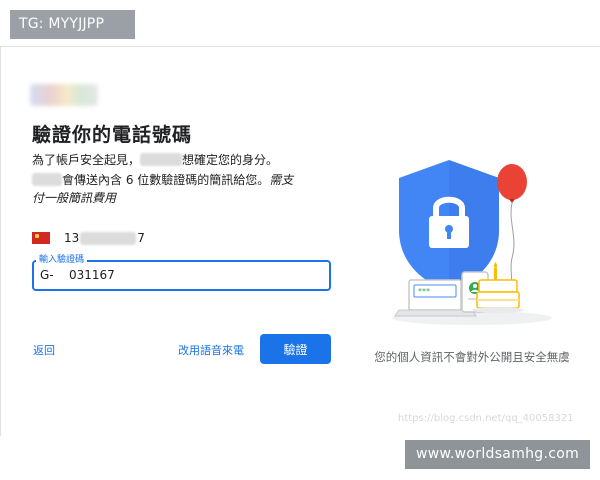 The height and width of the screenshot is (480, 600). I want to click on china-flag-icon, so click(41, 238).